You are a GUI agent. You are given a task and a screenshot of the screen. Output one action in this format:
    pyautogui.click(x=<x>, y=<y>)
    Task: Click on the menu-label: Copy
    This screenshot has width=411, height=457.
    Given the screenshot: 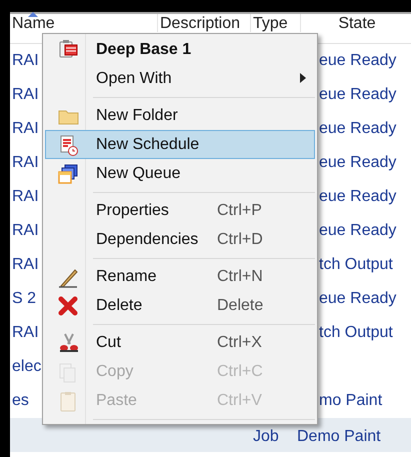 What is the action you would take?
    pyautogui.click(x=114, y=371)
    